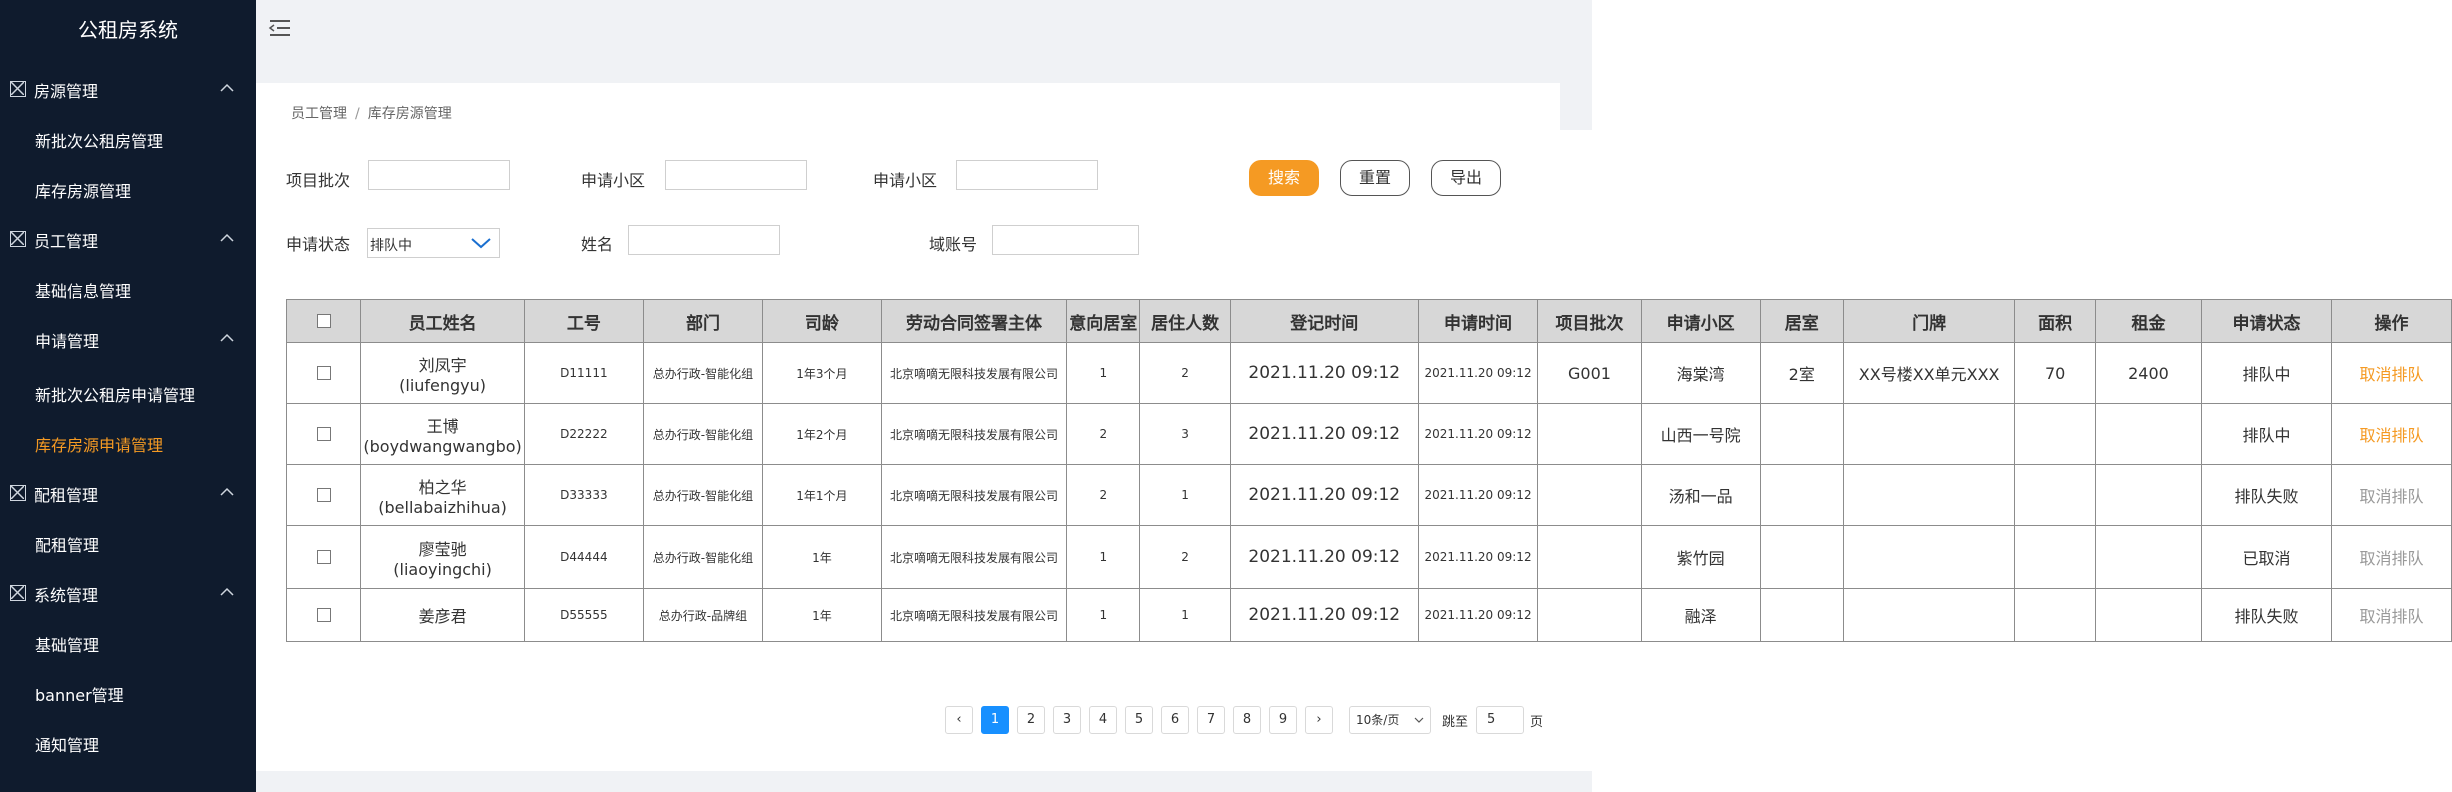 Image resolution: width=2452 pixels, height=792 pixels. What do you see at coordinates (1478, 321) in the screenshot?
I see `column-header: 申请时间` at bounding box center [1478, 321].